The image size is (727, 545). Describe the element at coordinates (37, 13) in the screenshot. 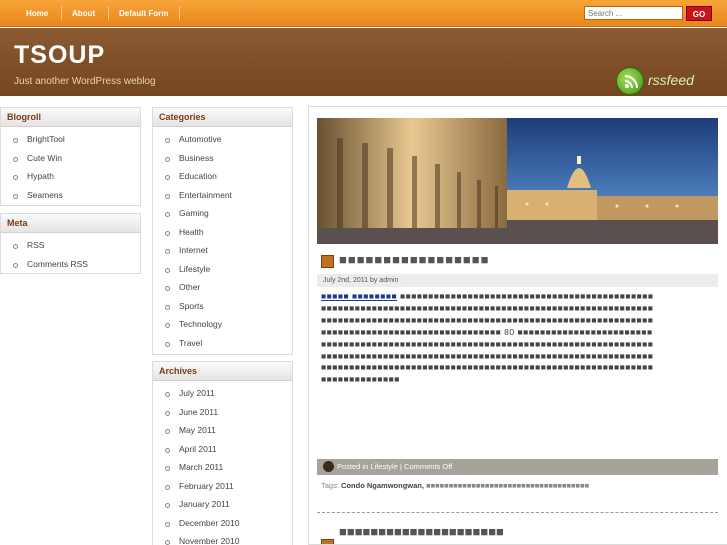

I see `nav-home-link: Home` at that location.